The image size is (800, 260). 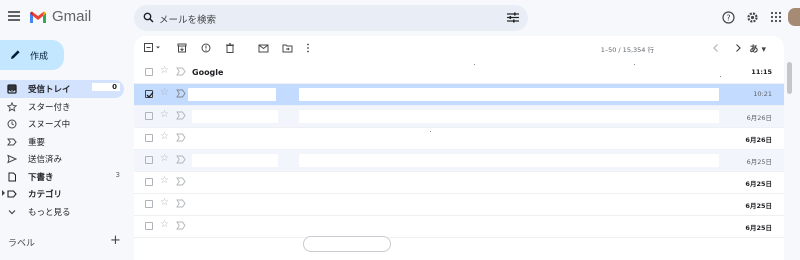 I want to click on mark-as-unread-icon, so click(x=263, y=48).